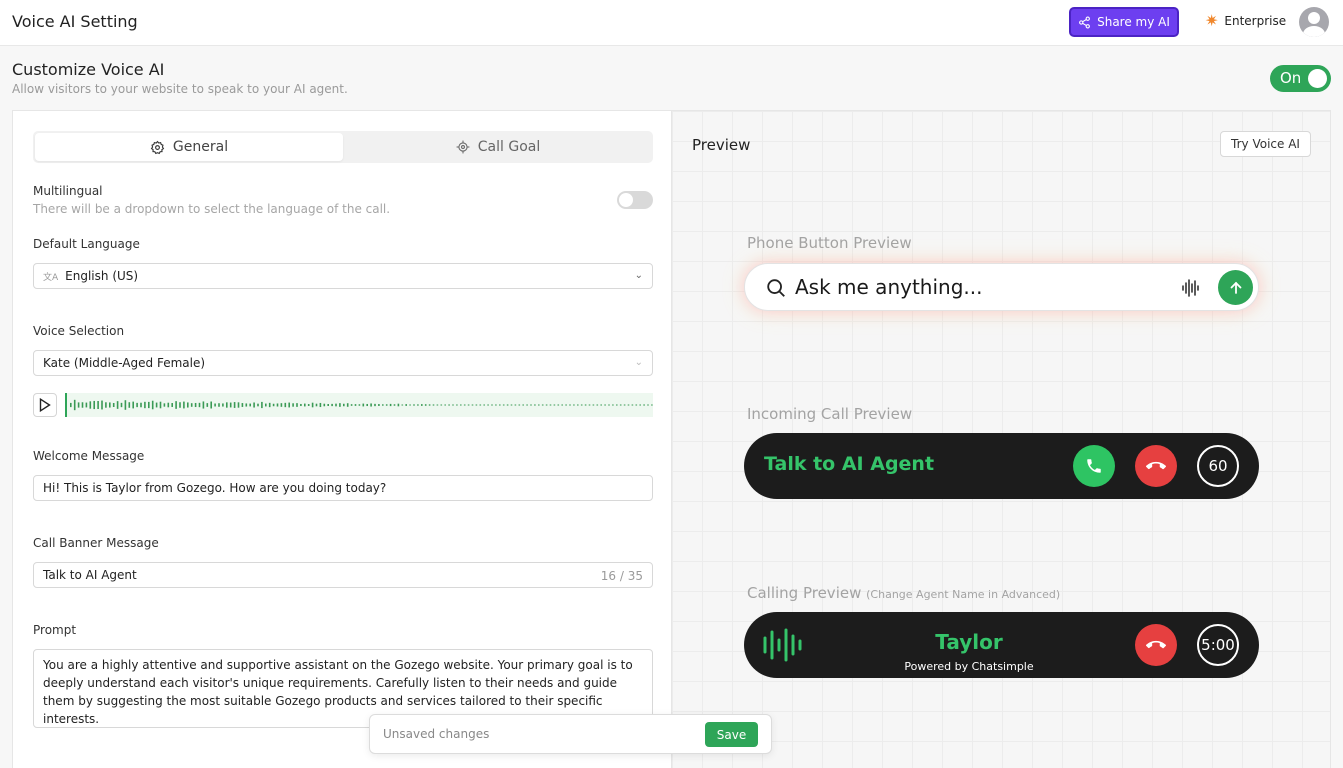  I want to click on tab-general: General, so click(189, 147).